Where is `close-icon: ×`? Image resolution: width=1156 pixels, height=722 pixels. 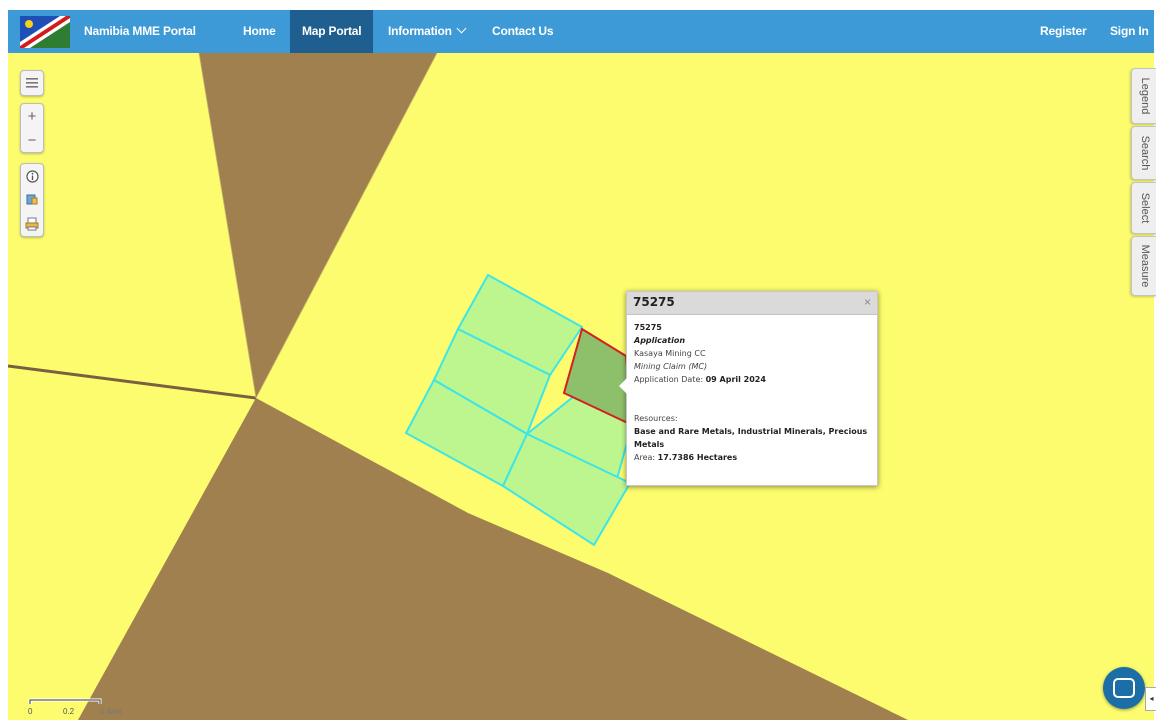
close-icon: × is located at coordinates (867, 302).